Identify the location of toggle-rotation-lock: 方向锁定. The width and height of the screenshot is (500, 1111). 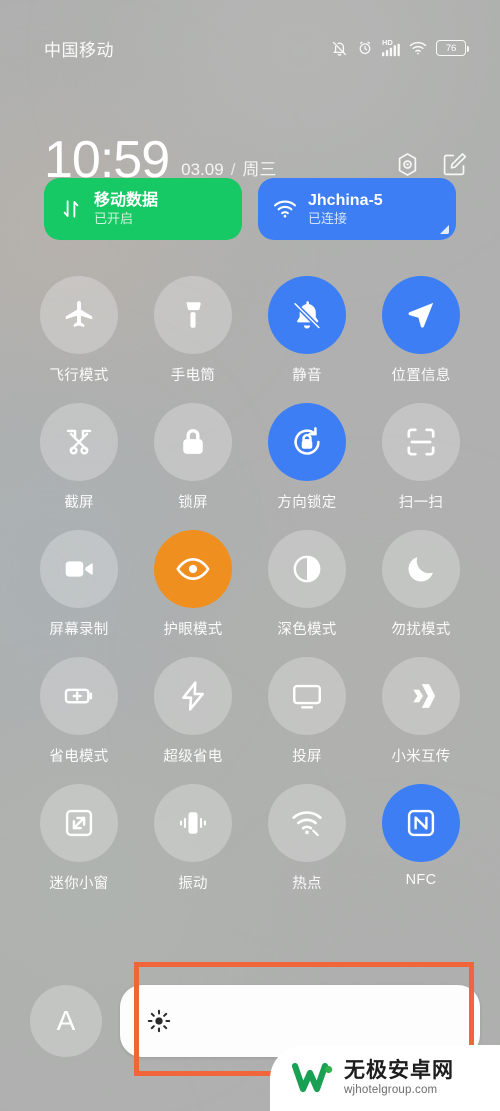
(307, 457).